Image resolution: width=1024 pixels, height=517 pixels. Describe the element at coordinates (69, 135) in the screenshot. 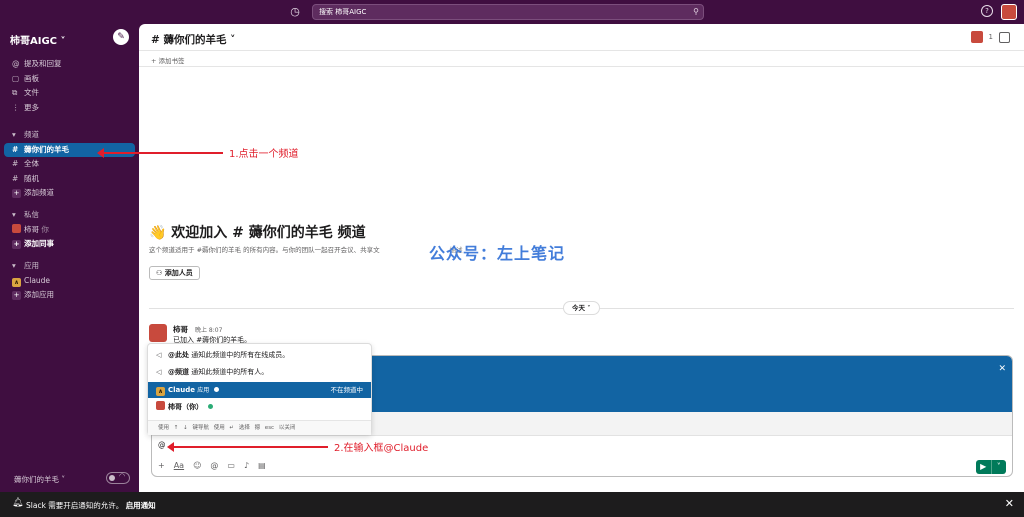

I see `channels-header: ▾ 频道` at that location.